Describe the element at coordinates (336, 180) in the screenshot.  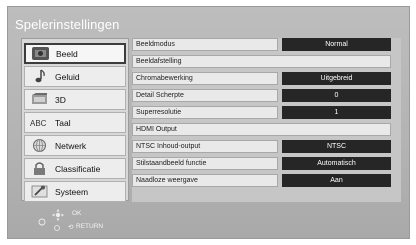
I see `setting-value: Aan` at that location.